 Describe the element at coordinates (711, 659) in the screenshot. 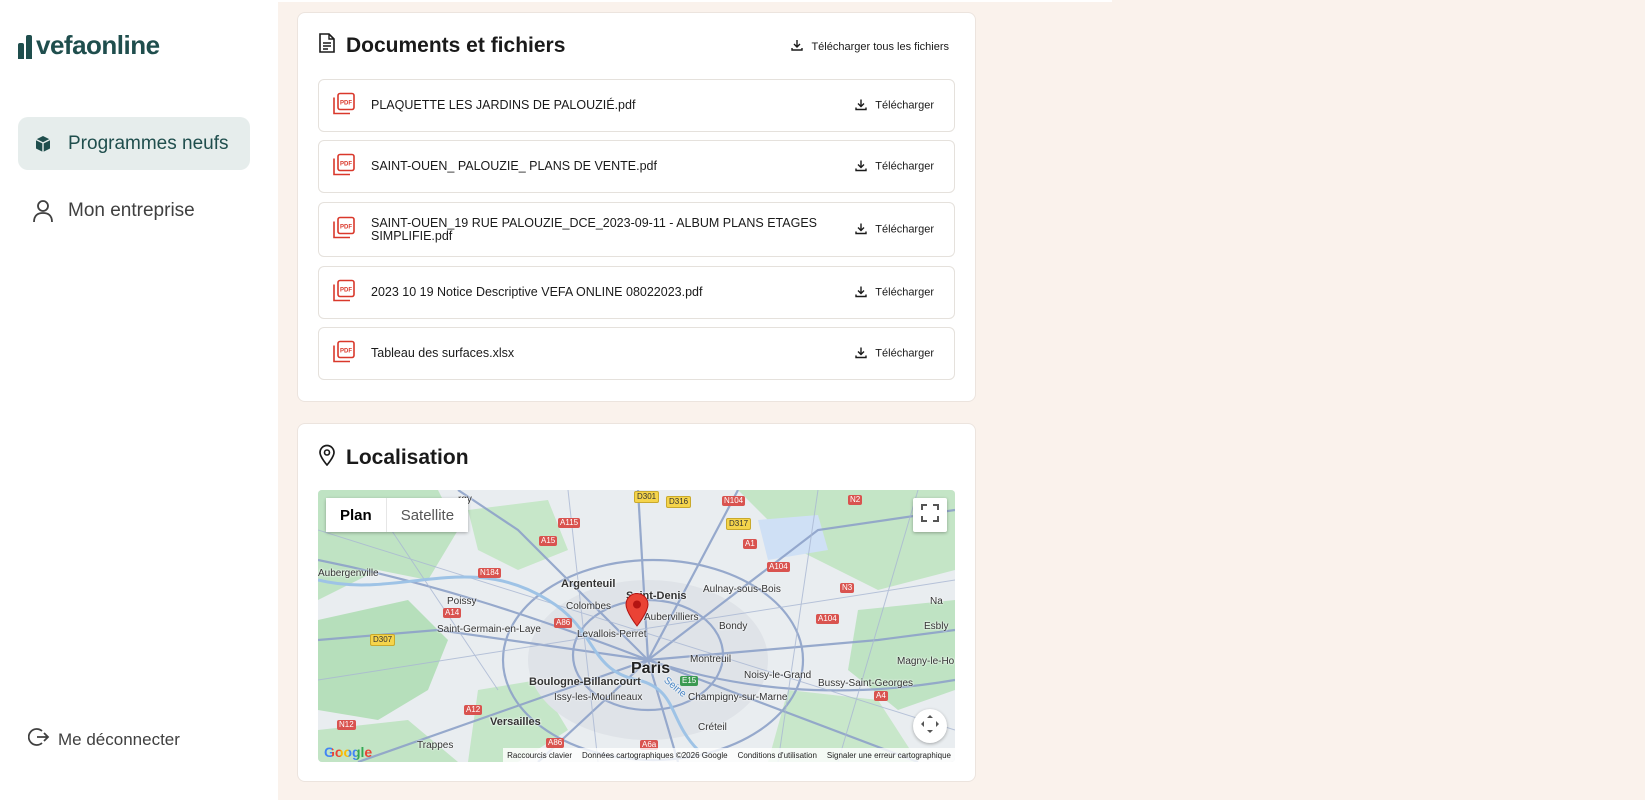

I see `map-label: Montreuil` at that location.